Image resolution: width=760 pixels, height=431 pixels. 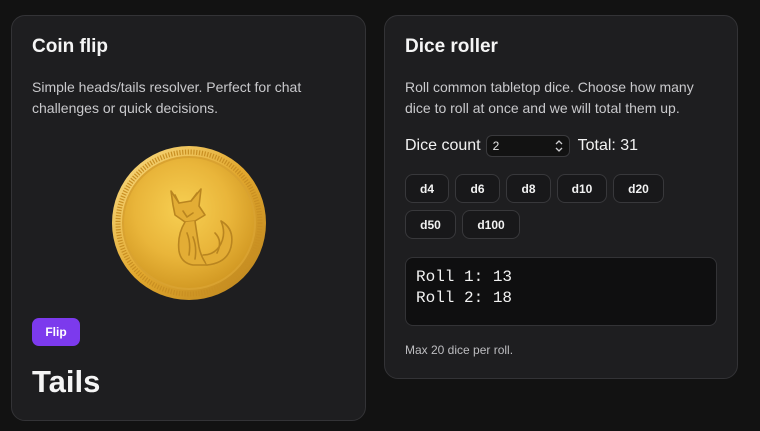 I want to click on coin-flip-title: Coin flip, so click(x=70, y=46).